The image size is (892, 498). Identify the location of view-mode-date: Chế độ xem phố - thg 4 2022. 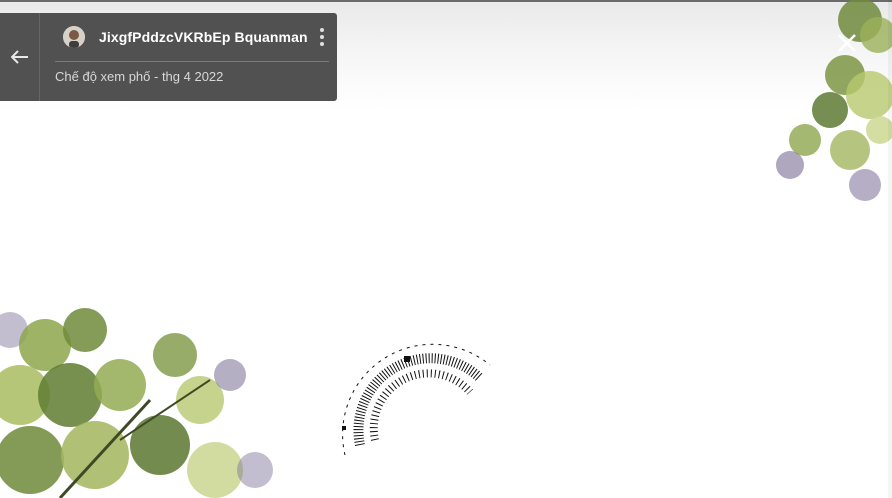
(139, 76).